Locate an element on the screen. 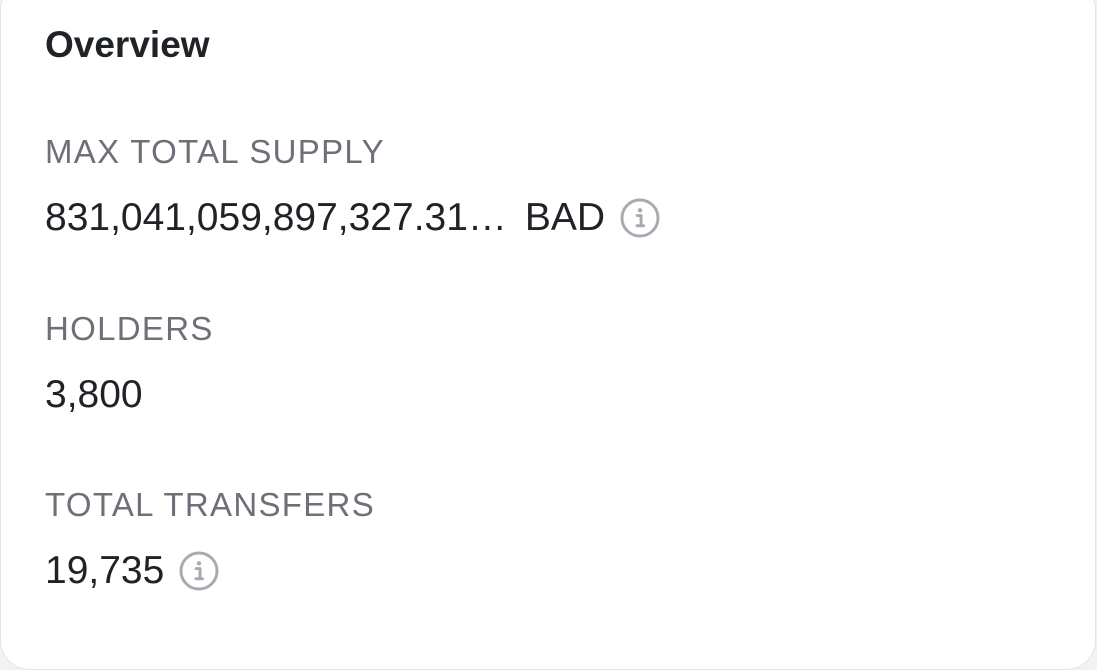 The height and width of the screenshot is (670, 1097). token-symbol: BAD is located at coordinates (565, 217).